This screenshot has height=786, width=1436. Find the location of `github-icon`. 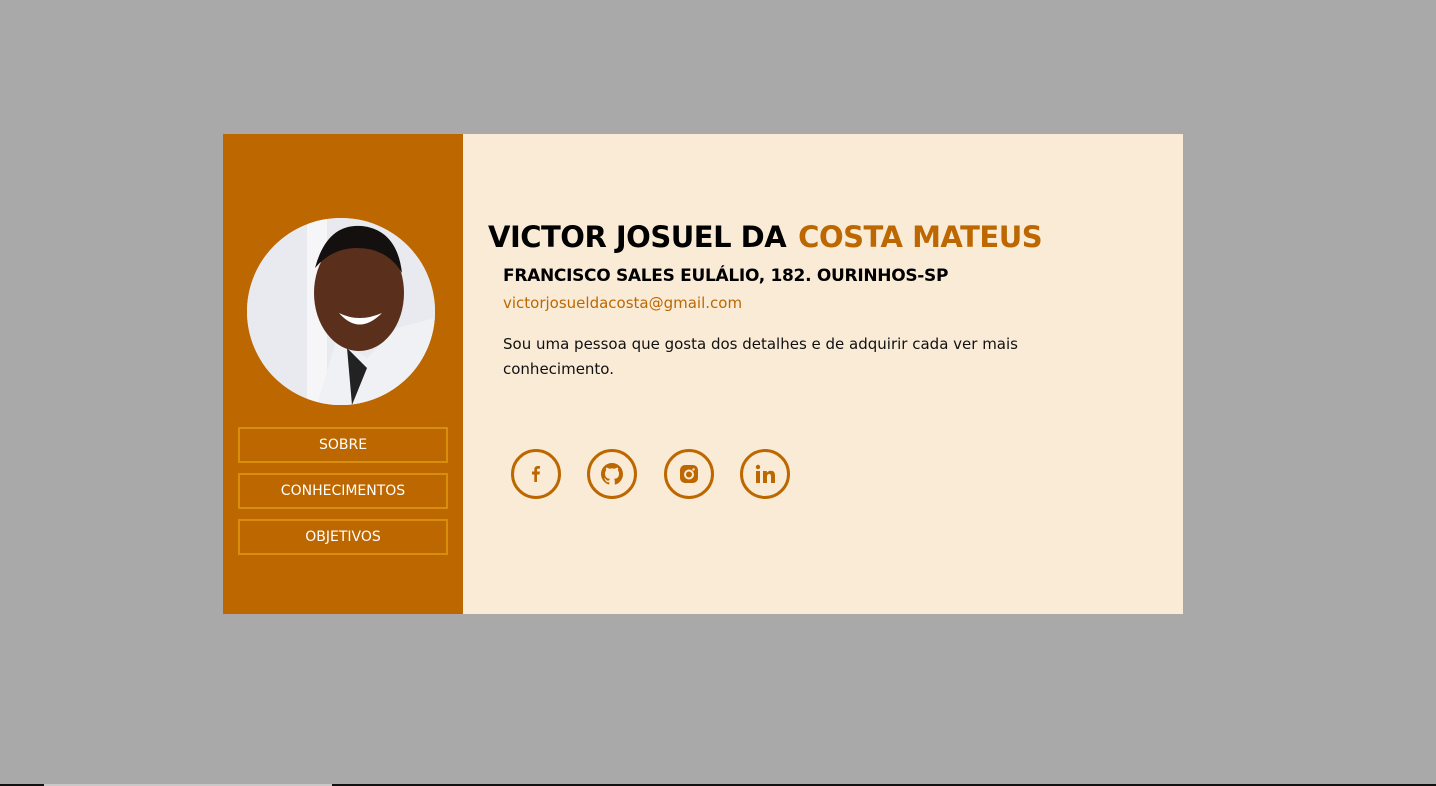

github-icon is located at coordinates (612, 474).